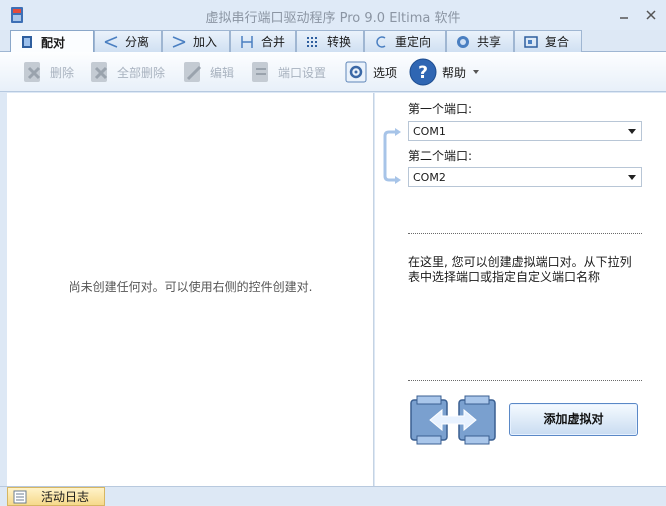 The image size is (666, 506). Describe the element at coordinates (193, 72) in the screenshot. I see `edit-icon` at that location.